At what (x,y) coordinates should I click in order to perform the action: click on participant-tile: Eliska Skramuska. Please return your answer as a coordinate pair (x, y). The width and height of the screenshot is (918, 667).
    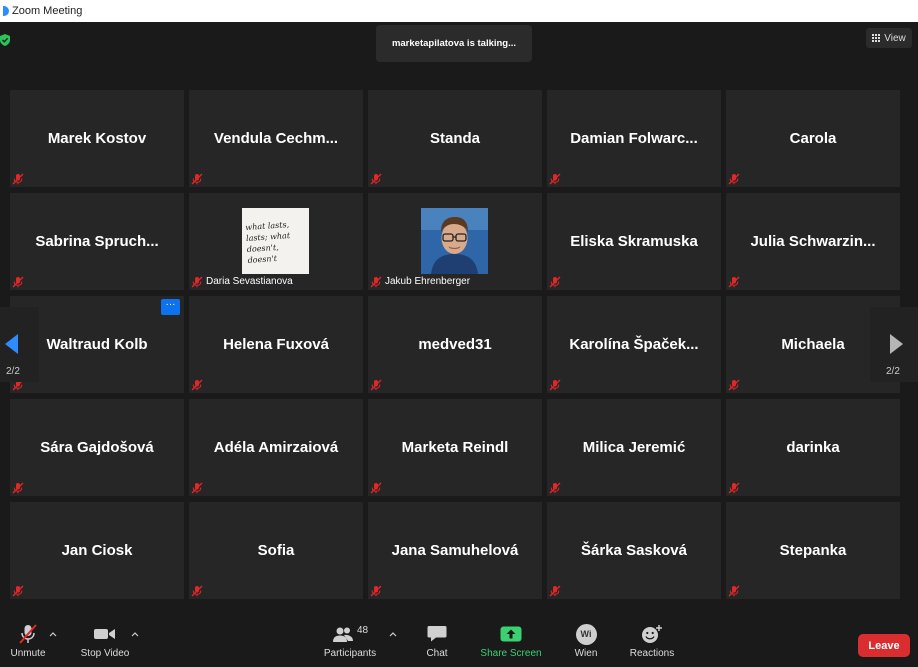
    Looking at the image, I should click on (634, 241).